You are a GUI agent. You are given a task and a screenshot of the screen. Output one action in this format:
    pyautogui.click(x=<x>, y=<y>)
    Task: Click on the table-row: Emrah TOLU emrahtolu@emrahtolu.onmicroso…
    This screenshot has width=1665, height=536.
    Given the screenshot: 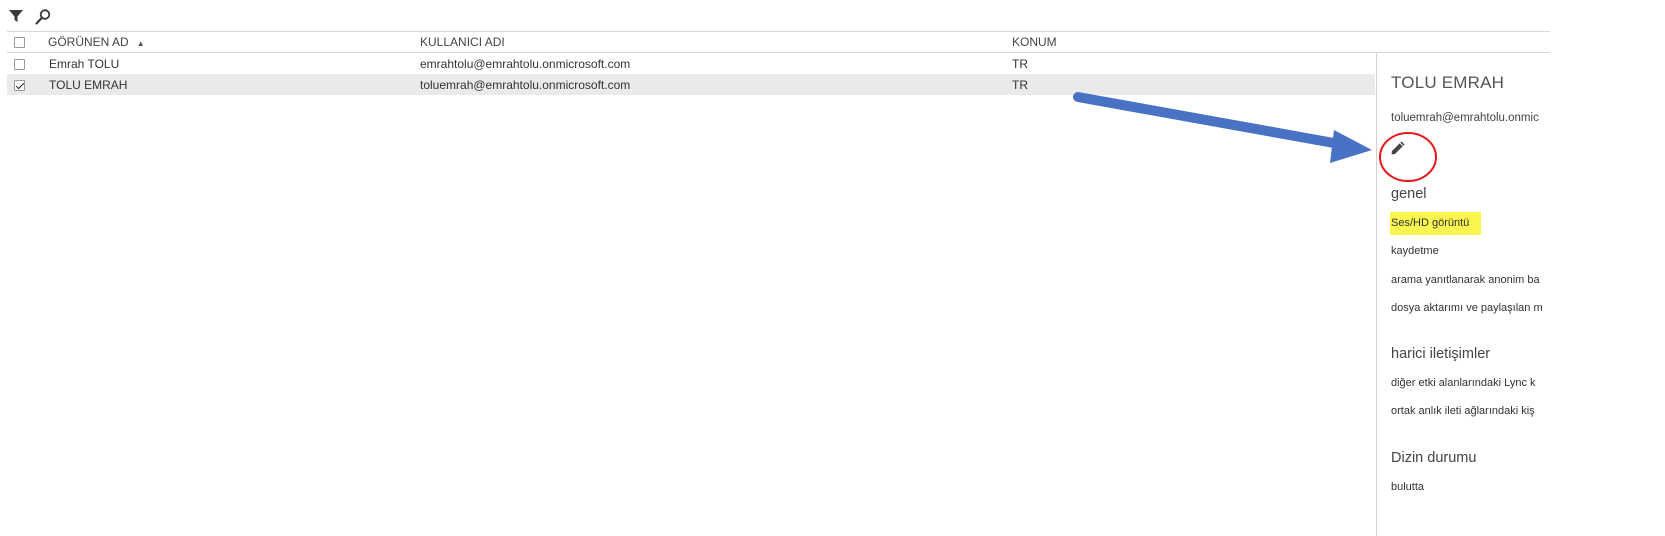 What is the action you would take?
    pyautogui.click(x=691, y=63)
    